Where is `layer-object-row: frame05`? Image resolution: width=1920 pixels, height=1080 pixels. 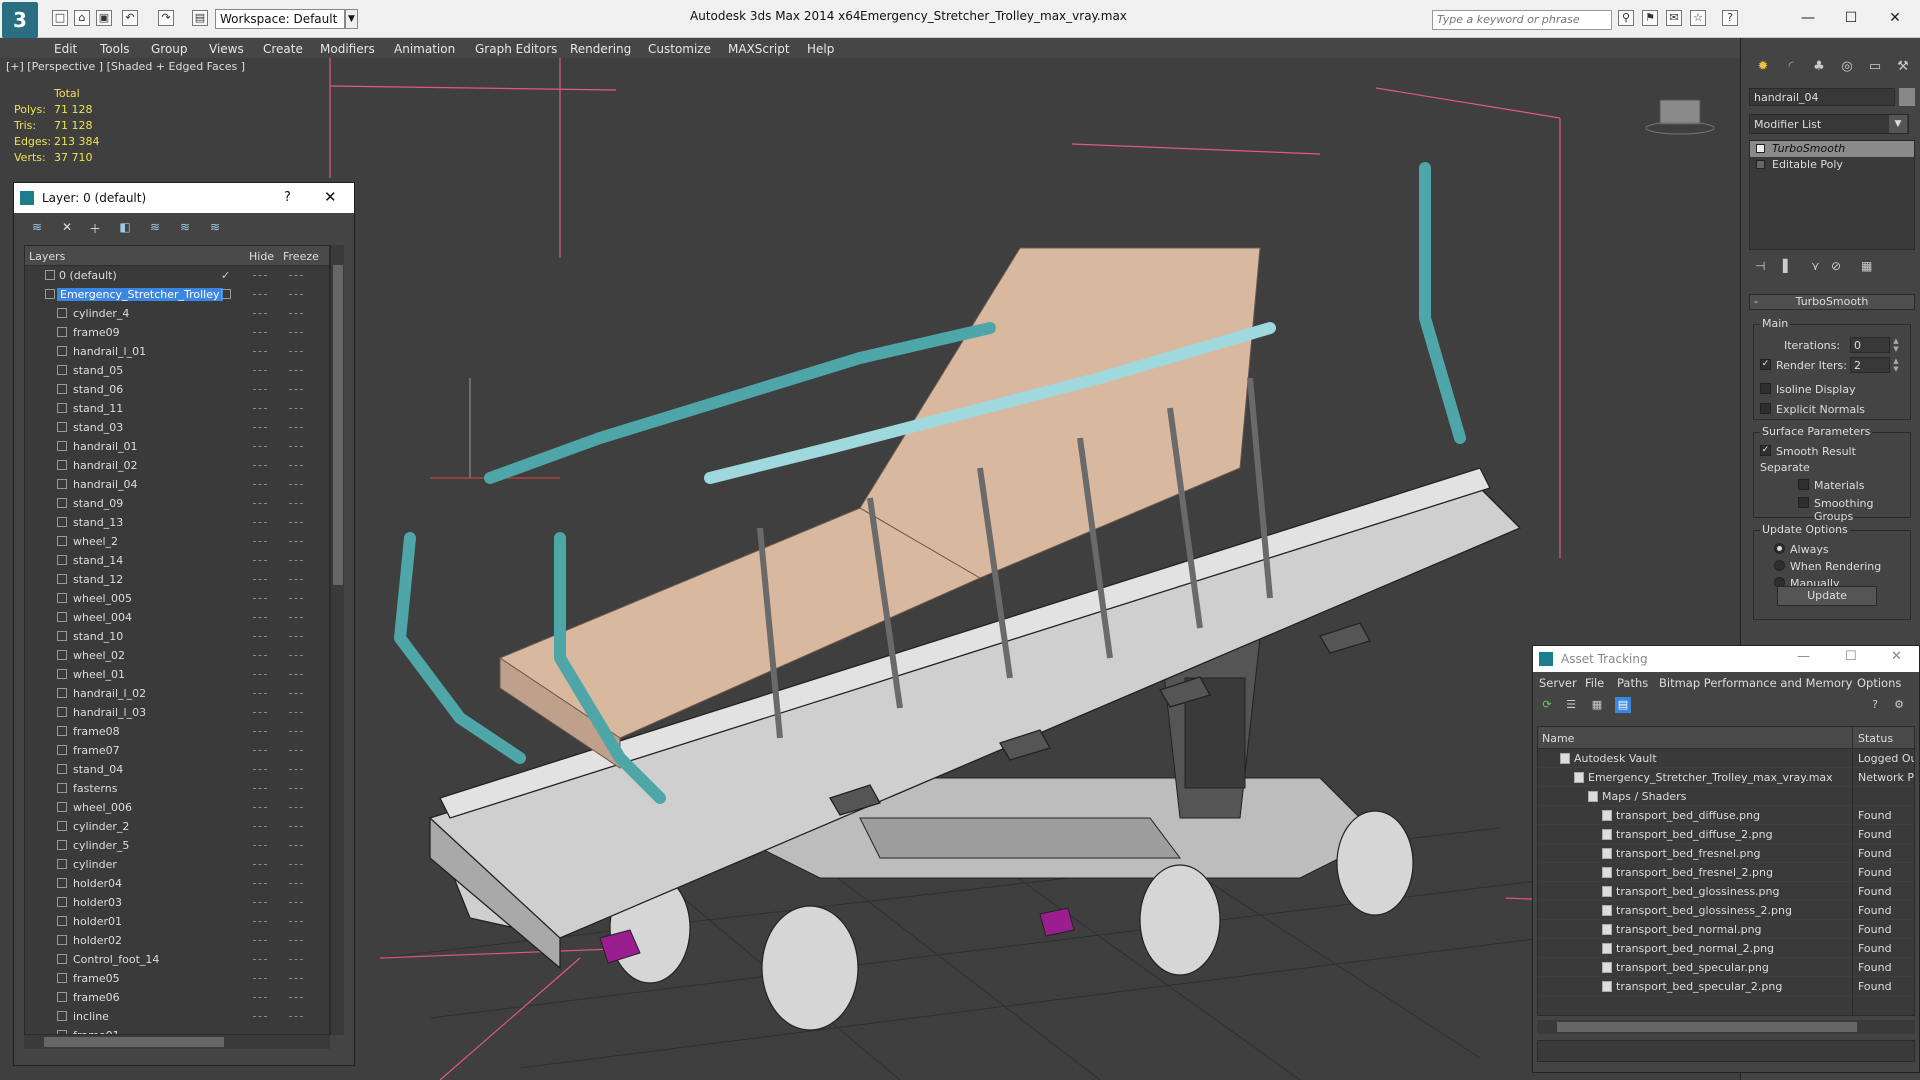
layer-object-row: frame05 is located at coordinates (177, 978).